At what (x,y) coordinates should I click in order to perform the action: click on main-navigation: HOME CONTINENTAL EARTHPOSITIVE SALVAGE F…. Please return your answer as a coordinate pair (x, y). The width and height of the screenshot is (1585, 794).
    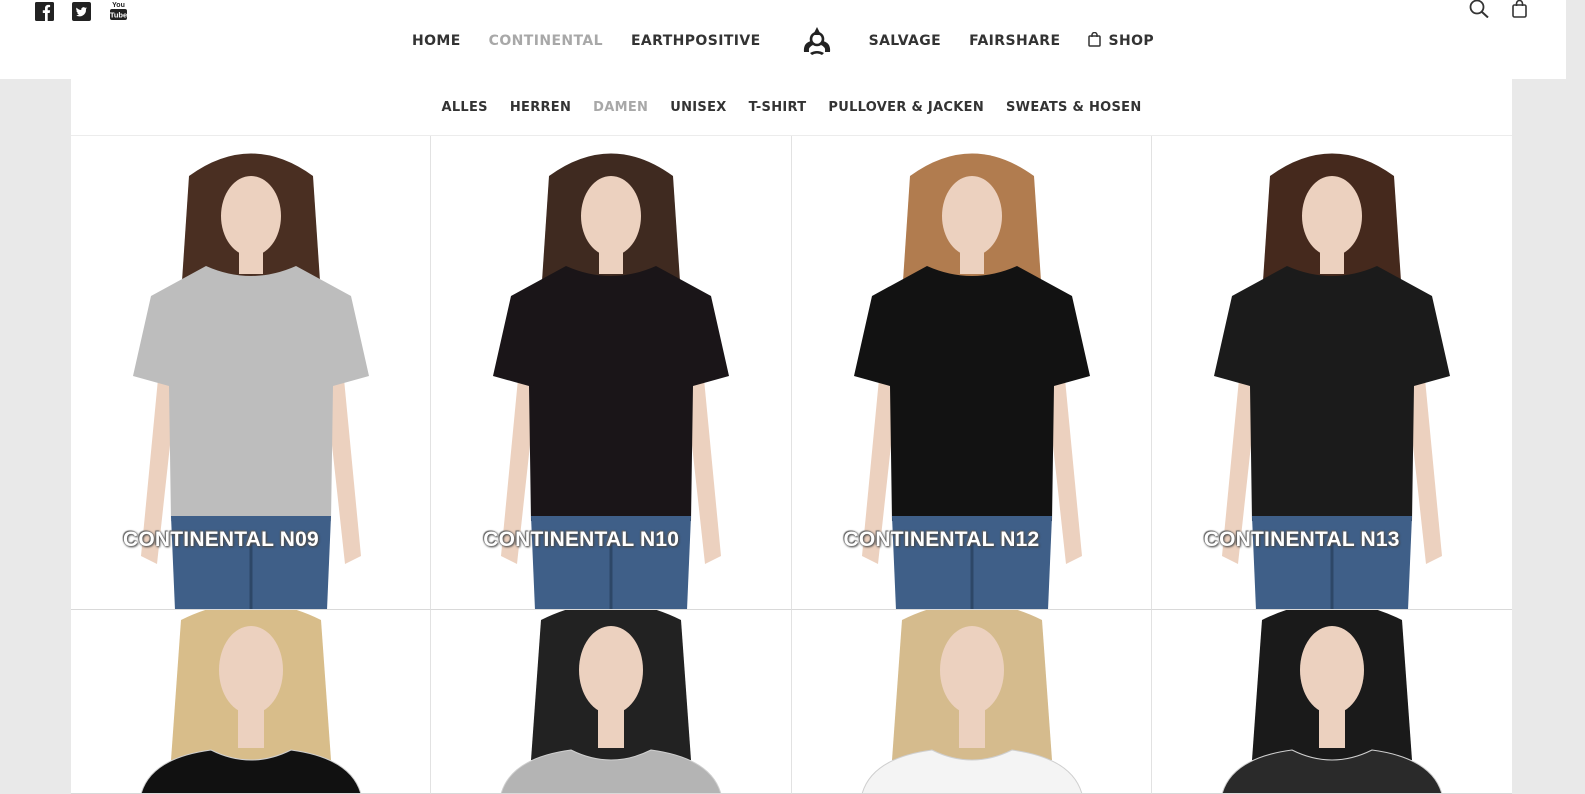
    Looking at the image, I should click on (783, 41).